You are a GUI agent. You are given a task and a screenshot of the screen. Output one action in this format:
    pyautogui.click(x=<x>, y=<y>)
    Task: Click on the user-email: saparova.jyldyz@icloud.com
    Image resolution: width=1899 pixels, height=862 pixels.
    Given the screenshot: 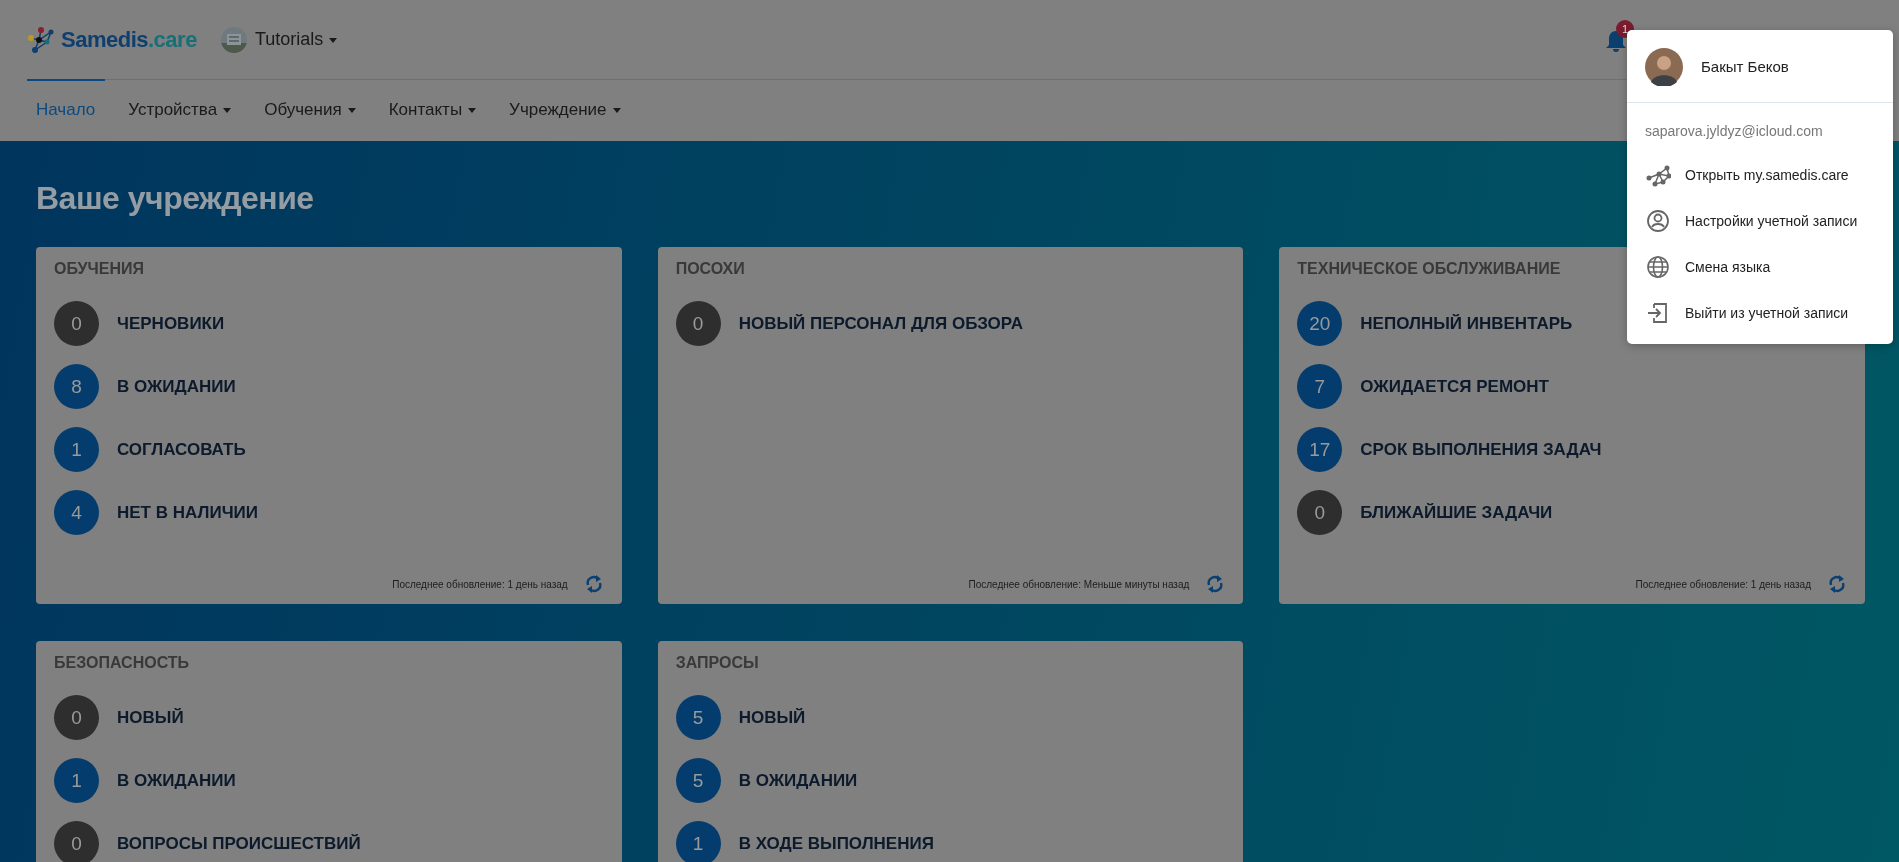 What is the action you would take?
    pyautogui.click(x=1734, y=131)
    